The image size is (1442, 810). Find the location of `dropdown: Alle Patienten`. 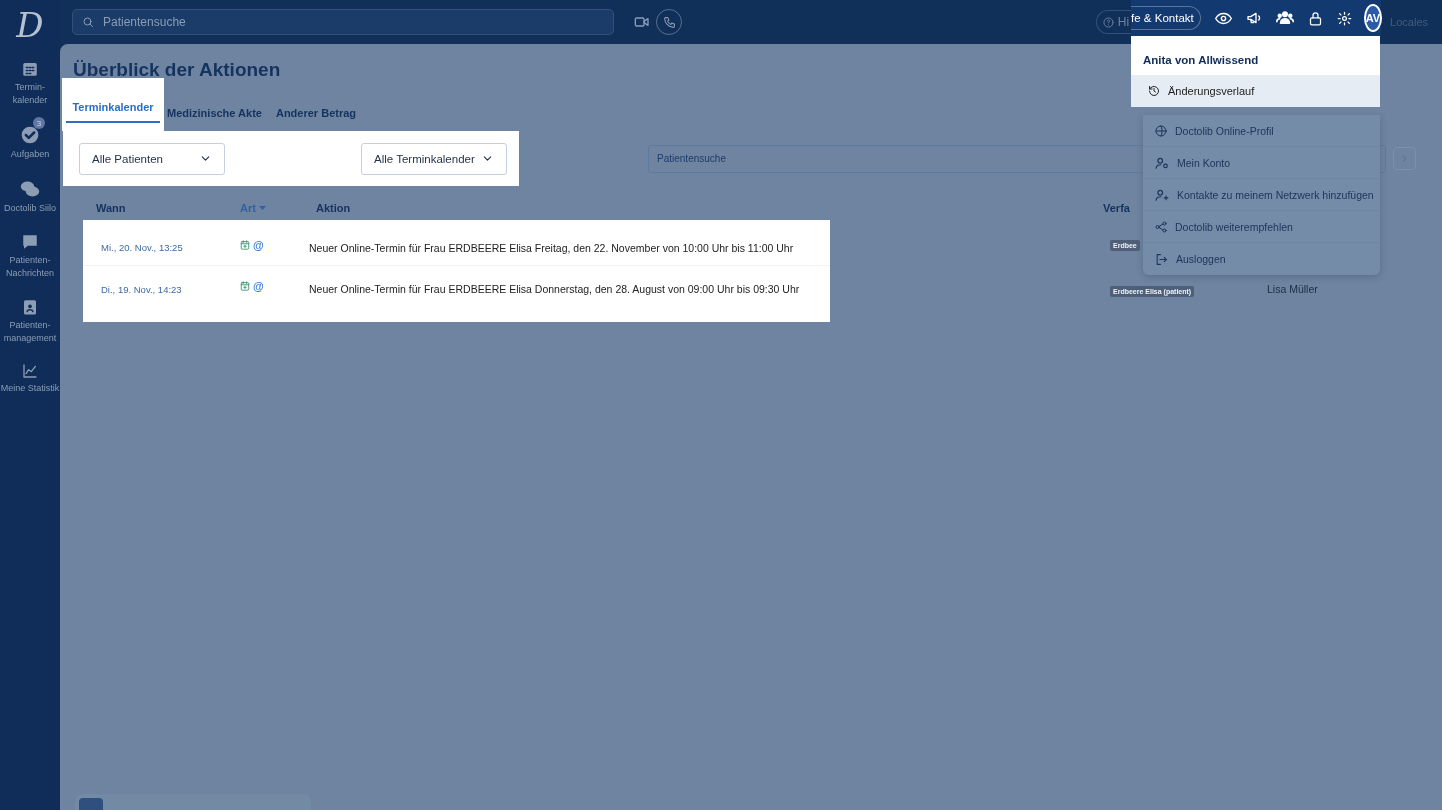

dropdown: Alle Patienten is located at coordinates (152, 158).